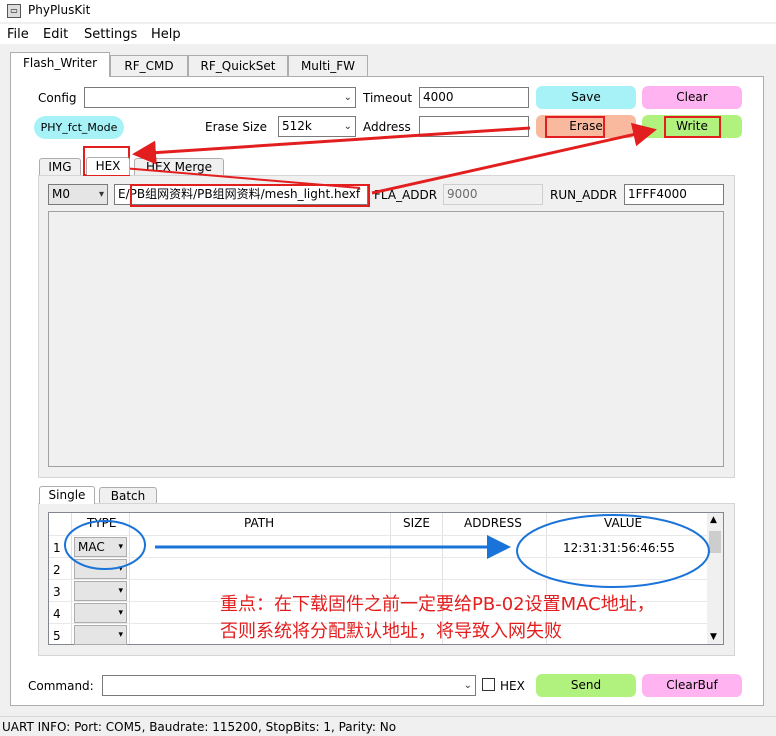 The width and height of the screenshot is (776, 736). What do you see at coordinates (57, 570) in the screenshot?
I see `row-number: 2` at bounding box center [57, 570].